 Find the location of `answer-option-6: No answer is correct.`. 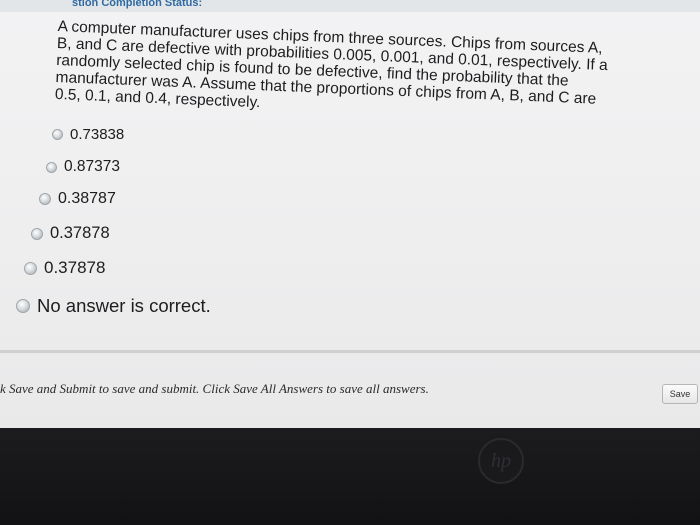

answer-option-6: No answer is correct. is located at coordinates (113, 306).